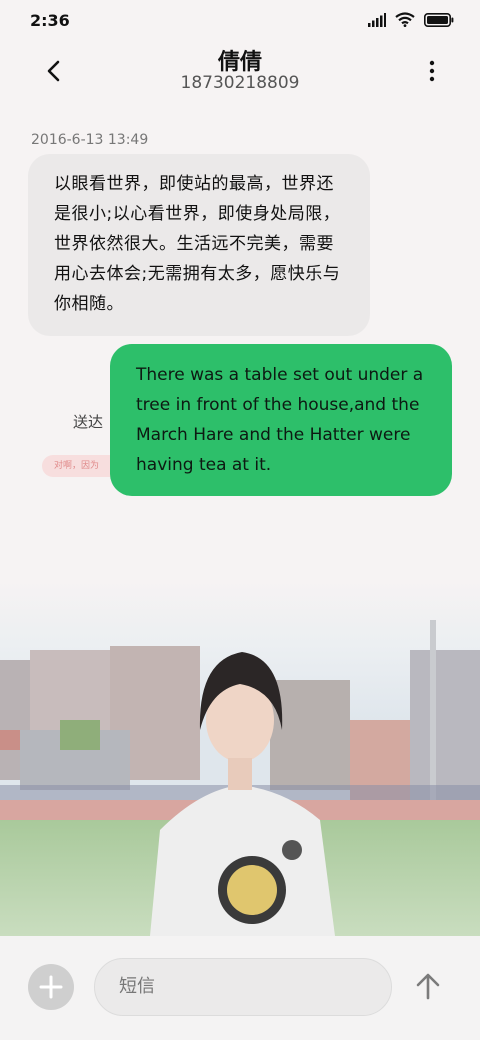 The image size is (480, 1040). I want to click on battery-icon, so click(439, 19).